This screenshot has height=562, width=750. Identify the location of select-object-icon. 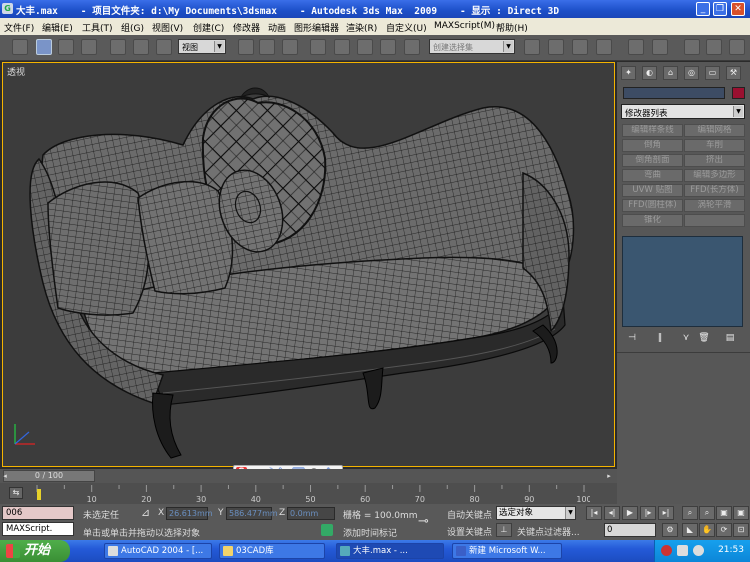
(44, 47).